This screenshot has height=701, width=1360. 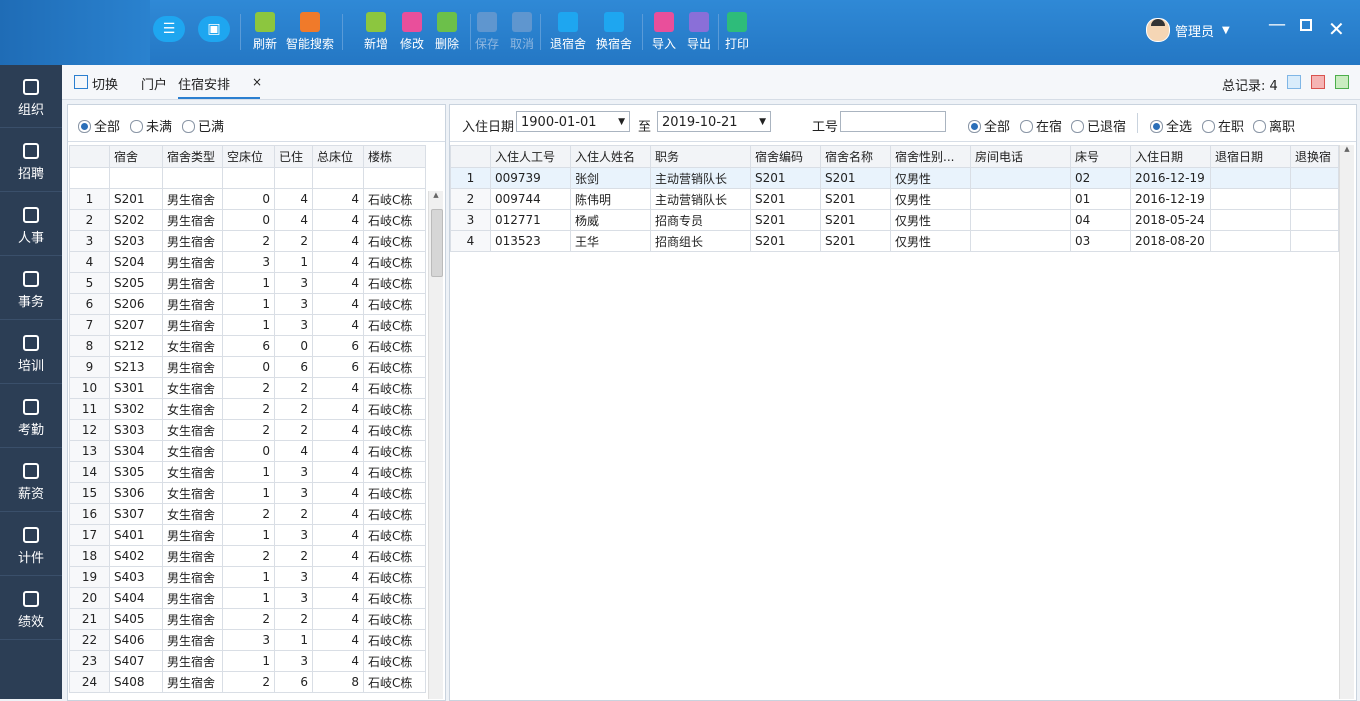 What do you see at coordinates (247, 598) in the screenshot?
I see `table-row: 20 S404 男生宿舍 1 3 4 石岐C栋` at bounding box center [247, 598].